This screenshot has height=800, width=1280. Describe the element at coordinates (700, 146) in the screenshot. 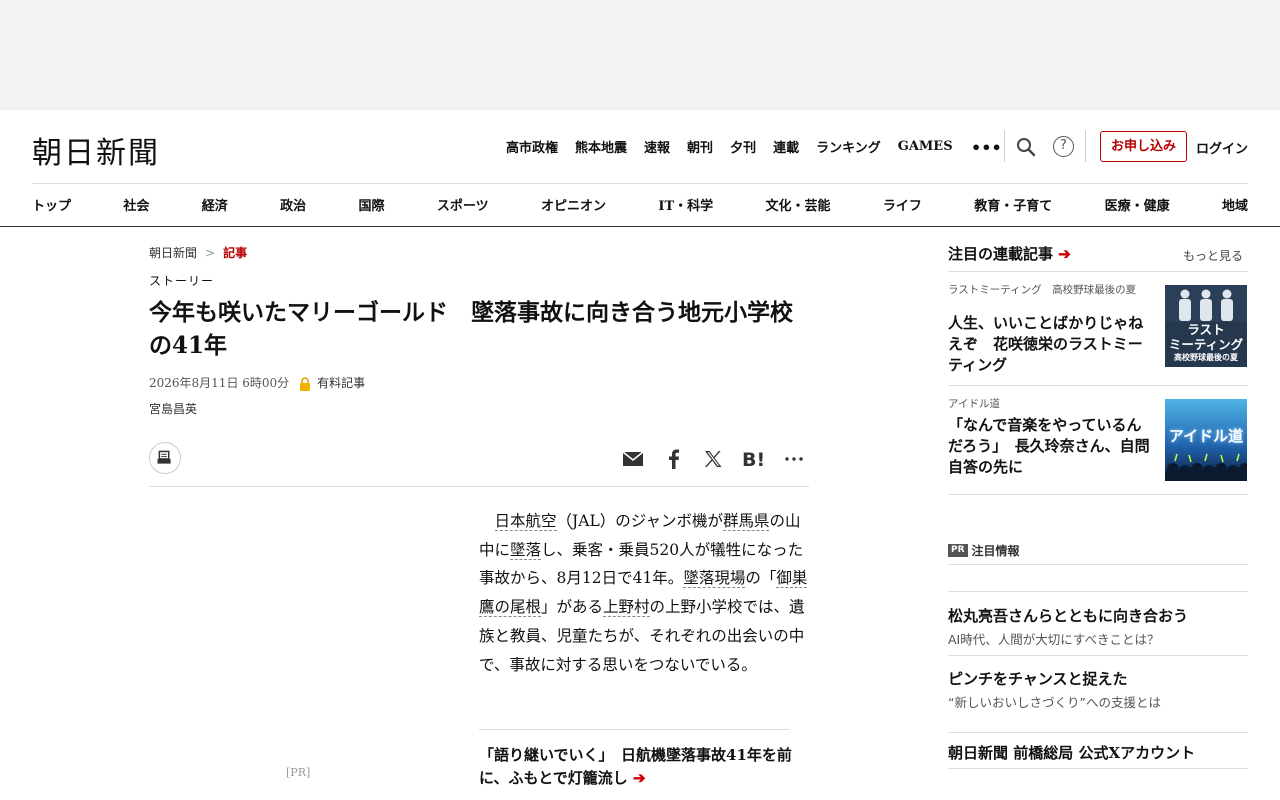

I see `header-link-morning: 朝刊` at that location.